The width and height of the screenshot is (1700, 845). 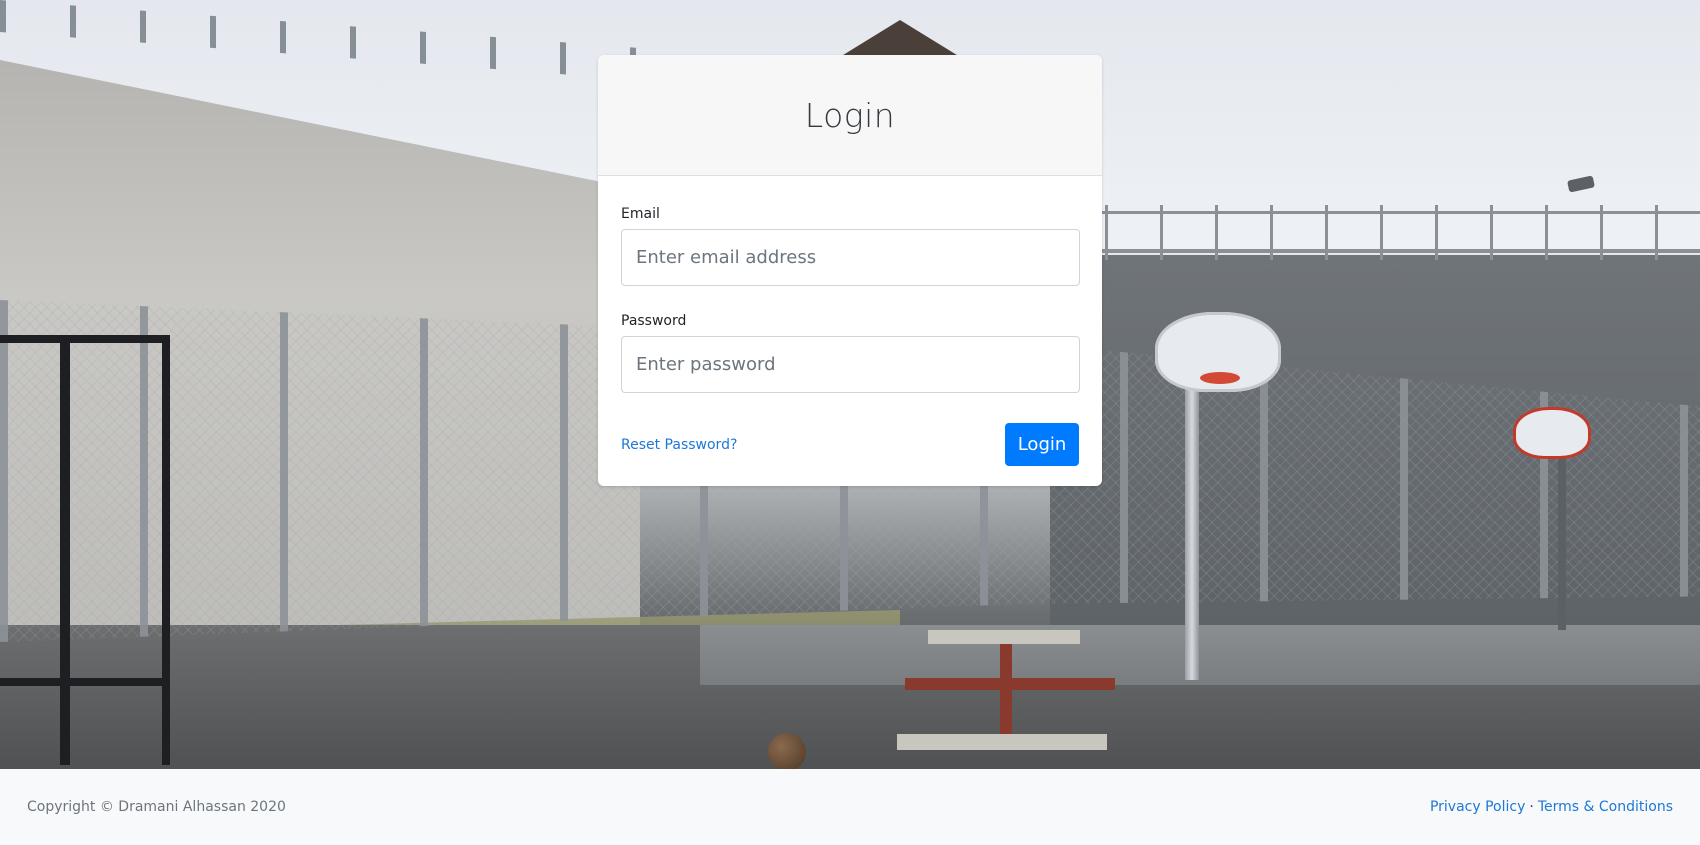 I want to click on login-actions: Reset Password? Login, so click(x=850, y=444).